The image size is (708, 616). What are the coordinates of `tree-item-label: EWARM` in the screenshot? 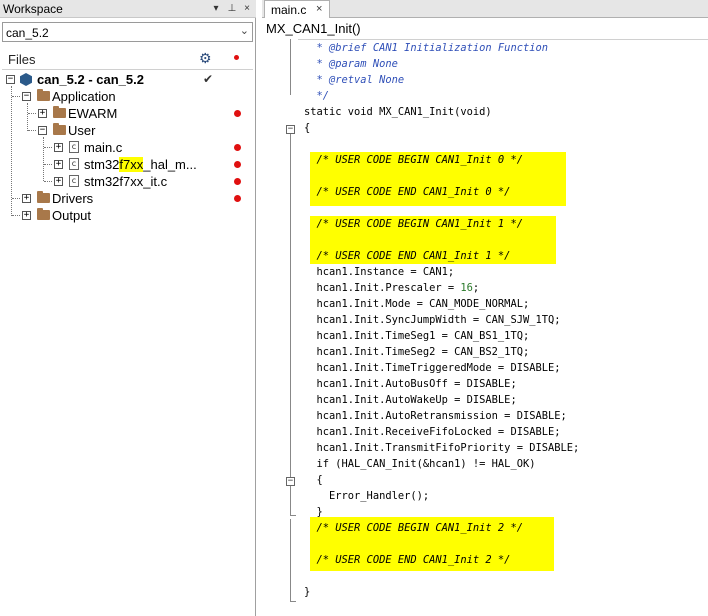 It's located at (93, 113).